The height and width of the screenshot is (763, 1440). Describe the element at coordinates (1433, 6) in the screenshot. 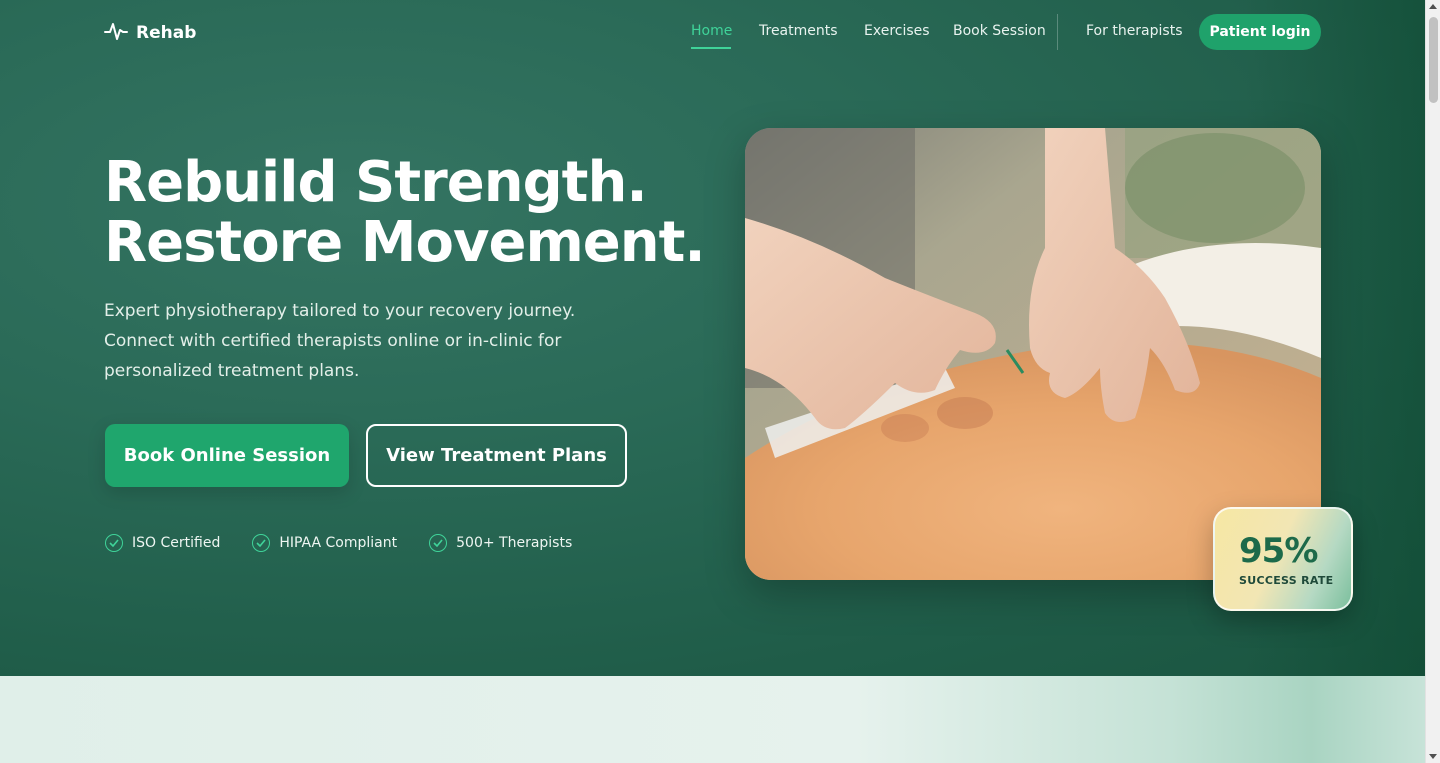

I see `scroll-up-icon` at that location.